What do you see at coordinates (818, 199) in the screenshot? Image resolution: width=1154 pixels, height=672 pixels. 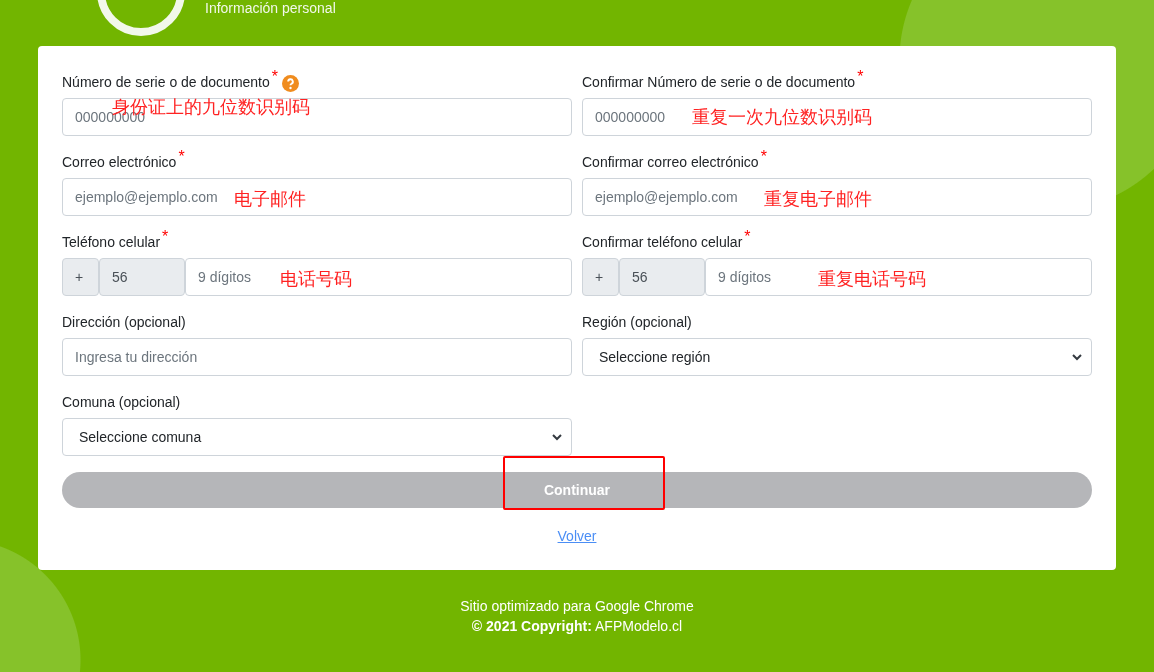 I see `annotation-note: 重复电子邮件` at bounding box center [818, 199].